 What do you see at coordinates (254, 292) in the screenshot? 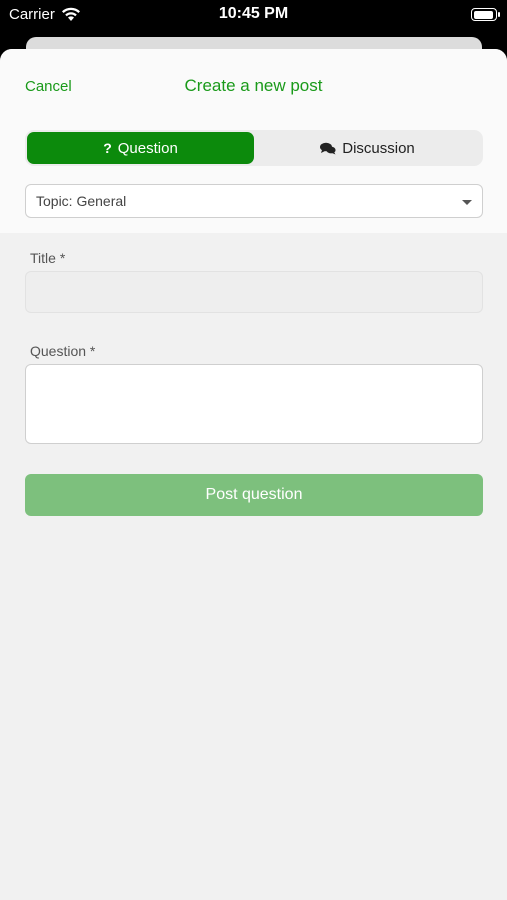
I see `title-input` at bounding box center [254, 292].